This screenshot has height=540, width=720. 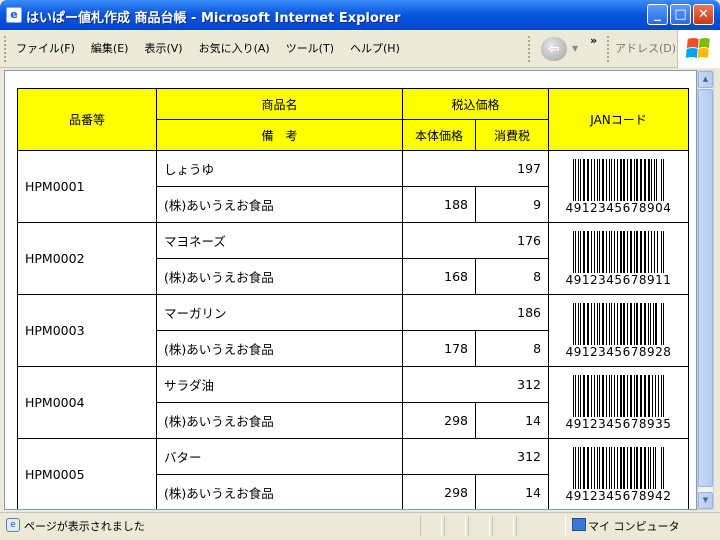 I want to click on ie-page-icon: e, so click(x=14, y=15).